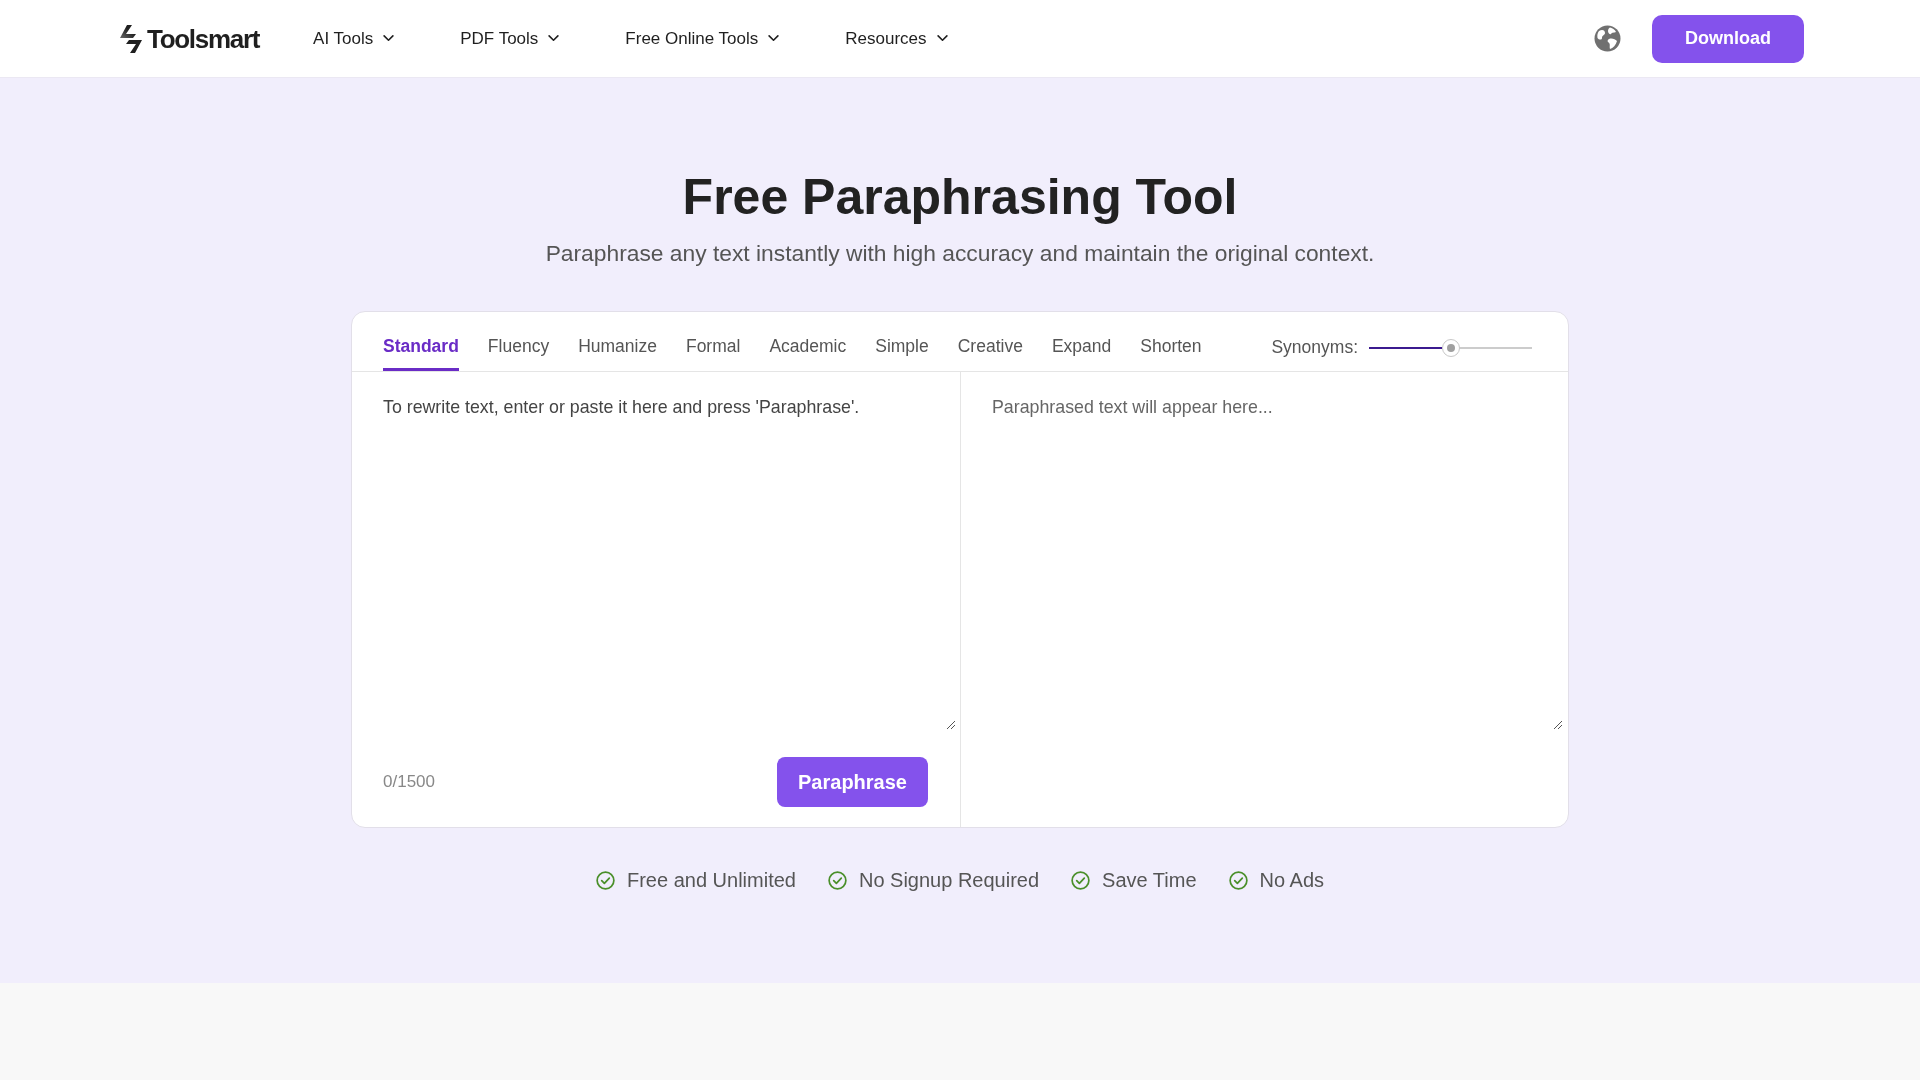 The height and width of the screenshot is (1080, 1920). What do you see at coordinates (131, 38) in the screenshot?
I see `logo-icon` at bounding box center [131, 38].